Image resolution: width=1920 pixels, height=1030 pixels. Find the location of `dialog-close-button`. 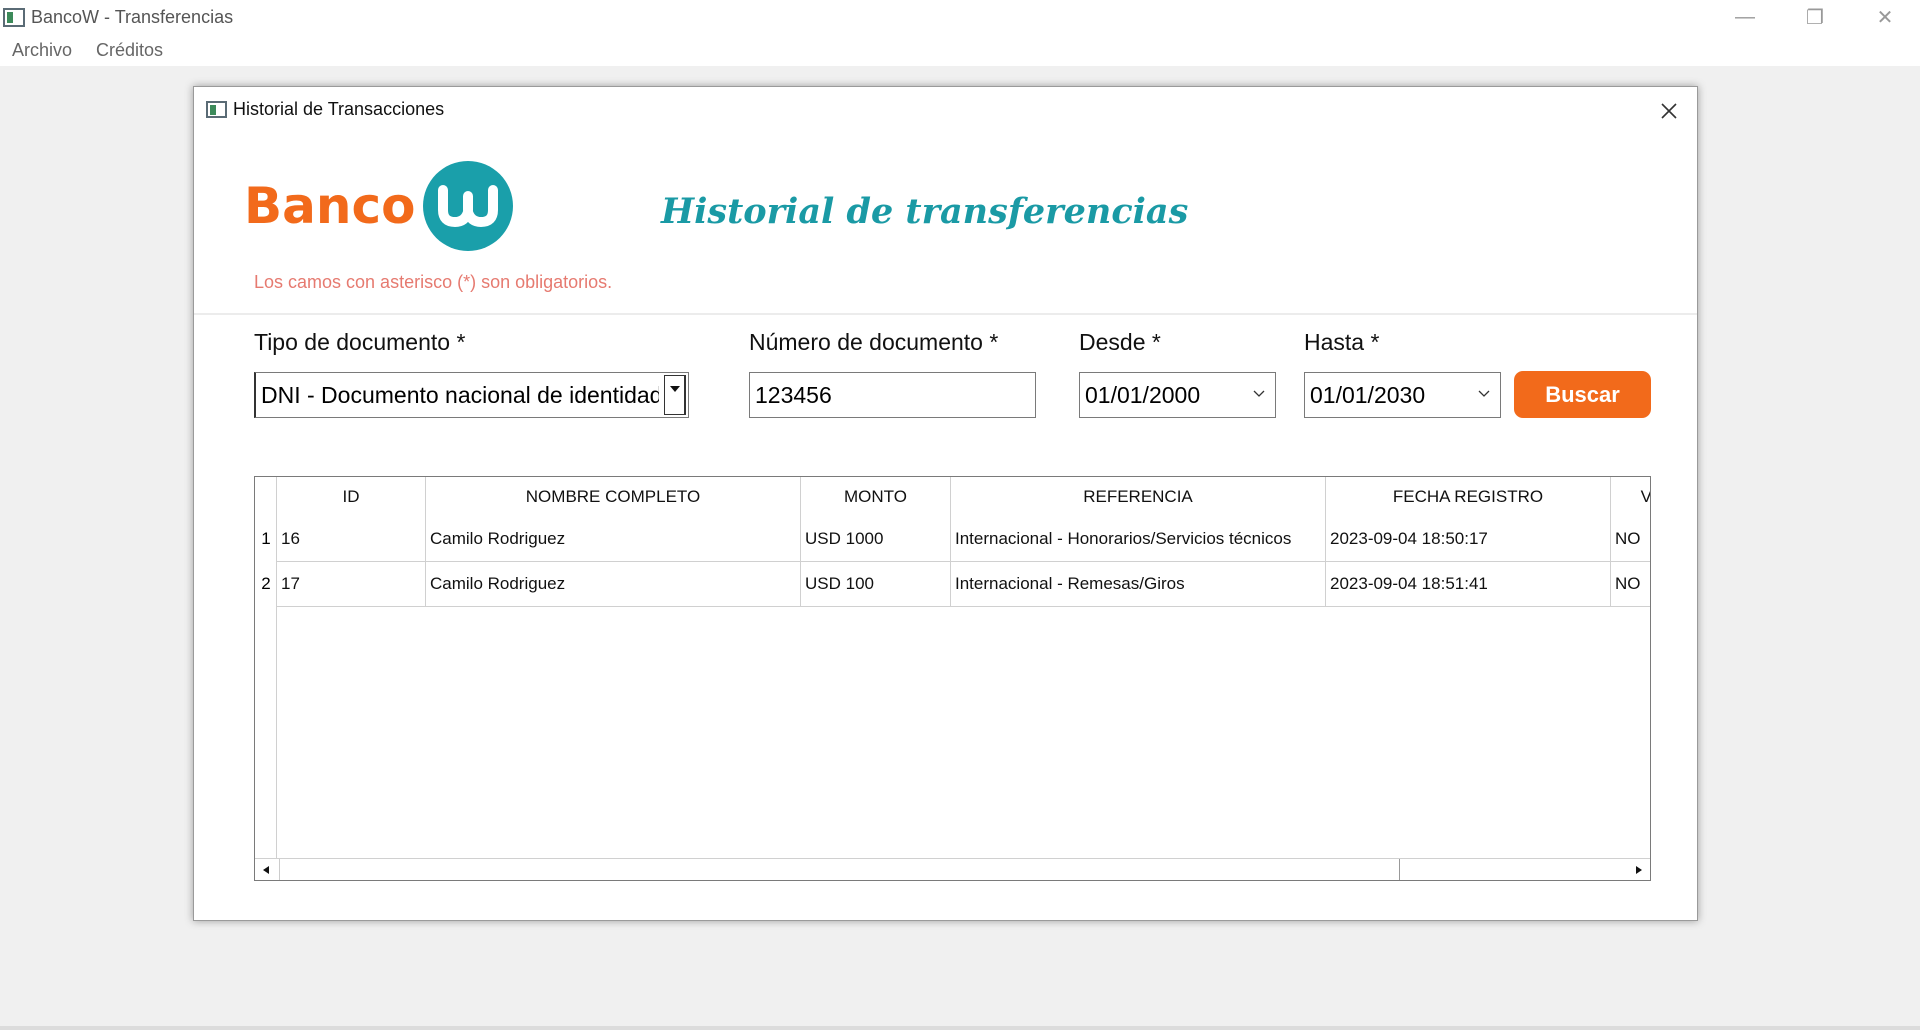

dialog-close-button is located at coordinates (1669, 111).